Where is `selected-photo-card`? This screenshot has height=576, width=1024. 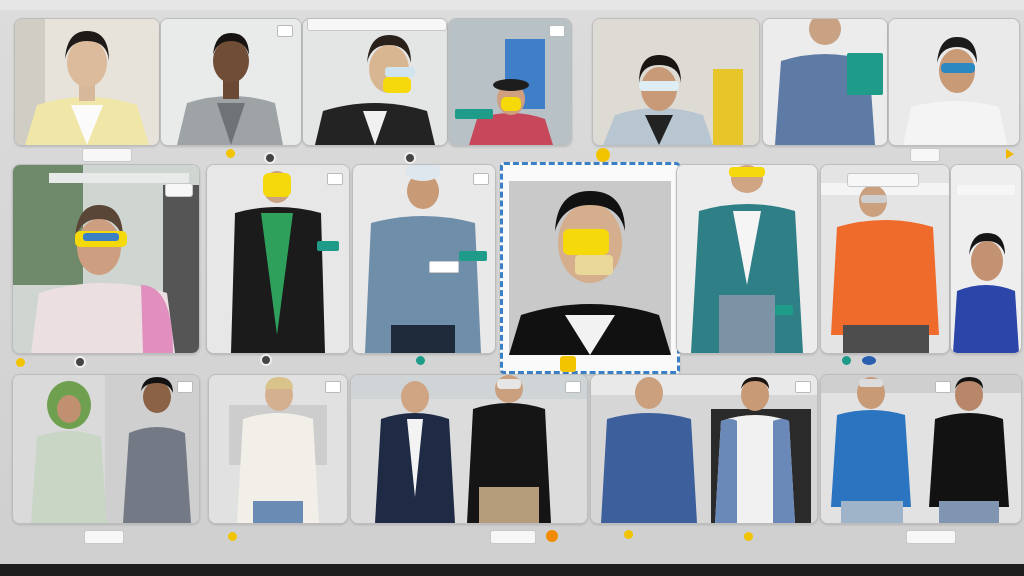
selected-photo-card is located at coordinates (590, 268).